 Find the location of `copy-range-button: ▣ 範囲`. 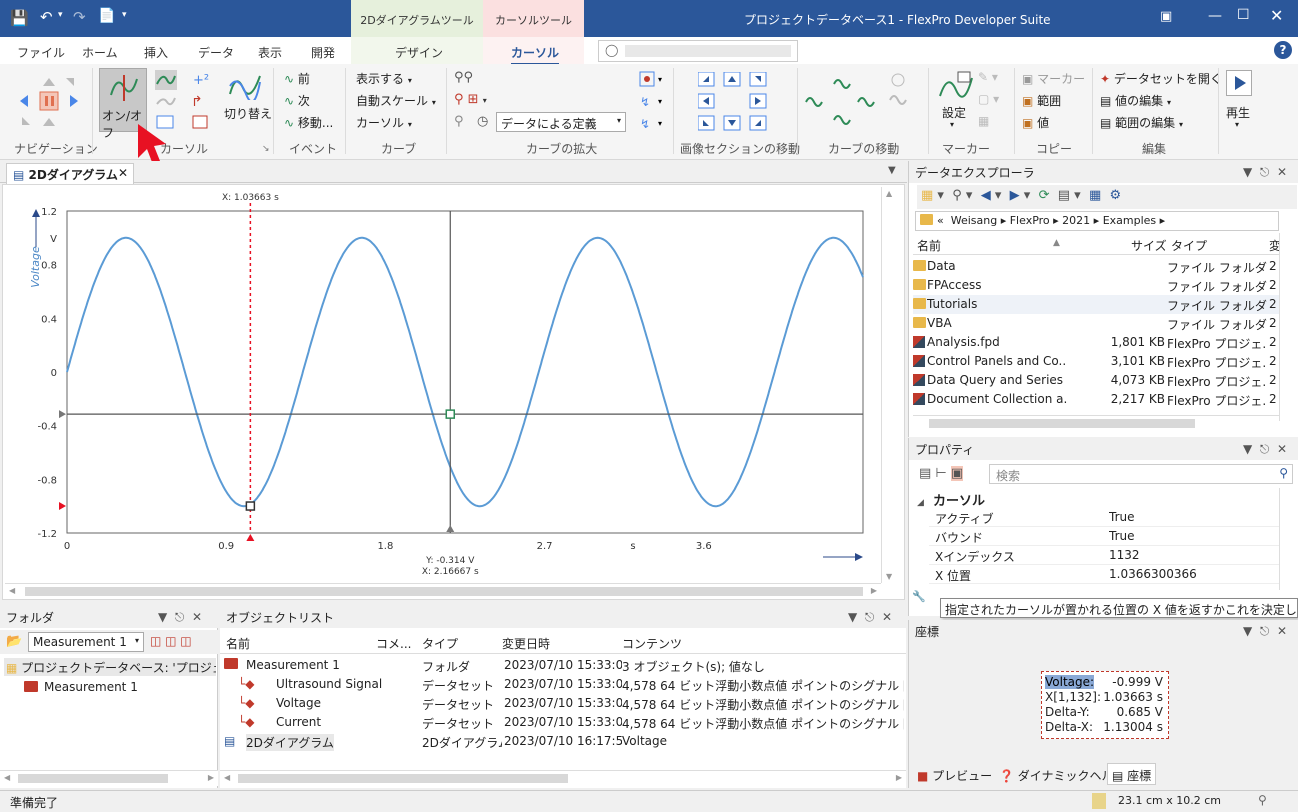

copy-range-button: ▣ 範囲 is located at coordinates (1041, 100).